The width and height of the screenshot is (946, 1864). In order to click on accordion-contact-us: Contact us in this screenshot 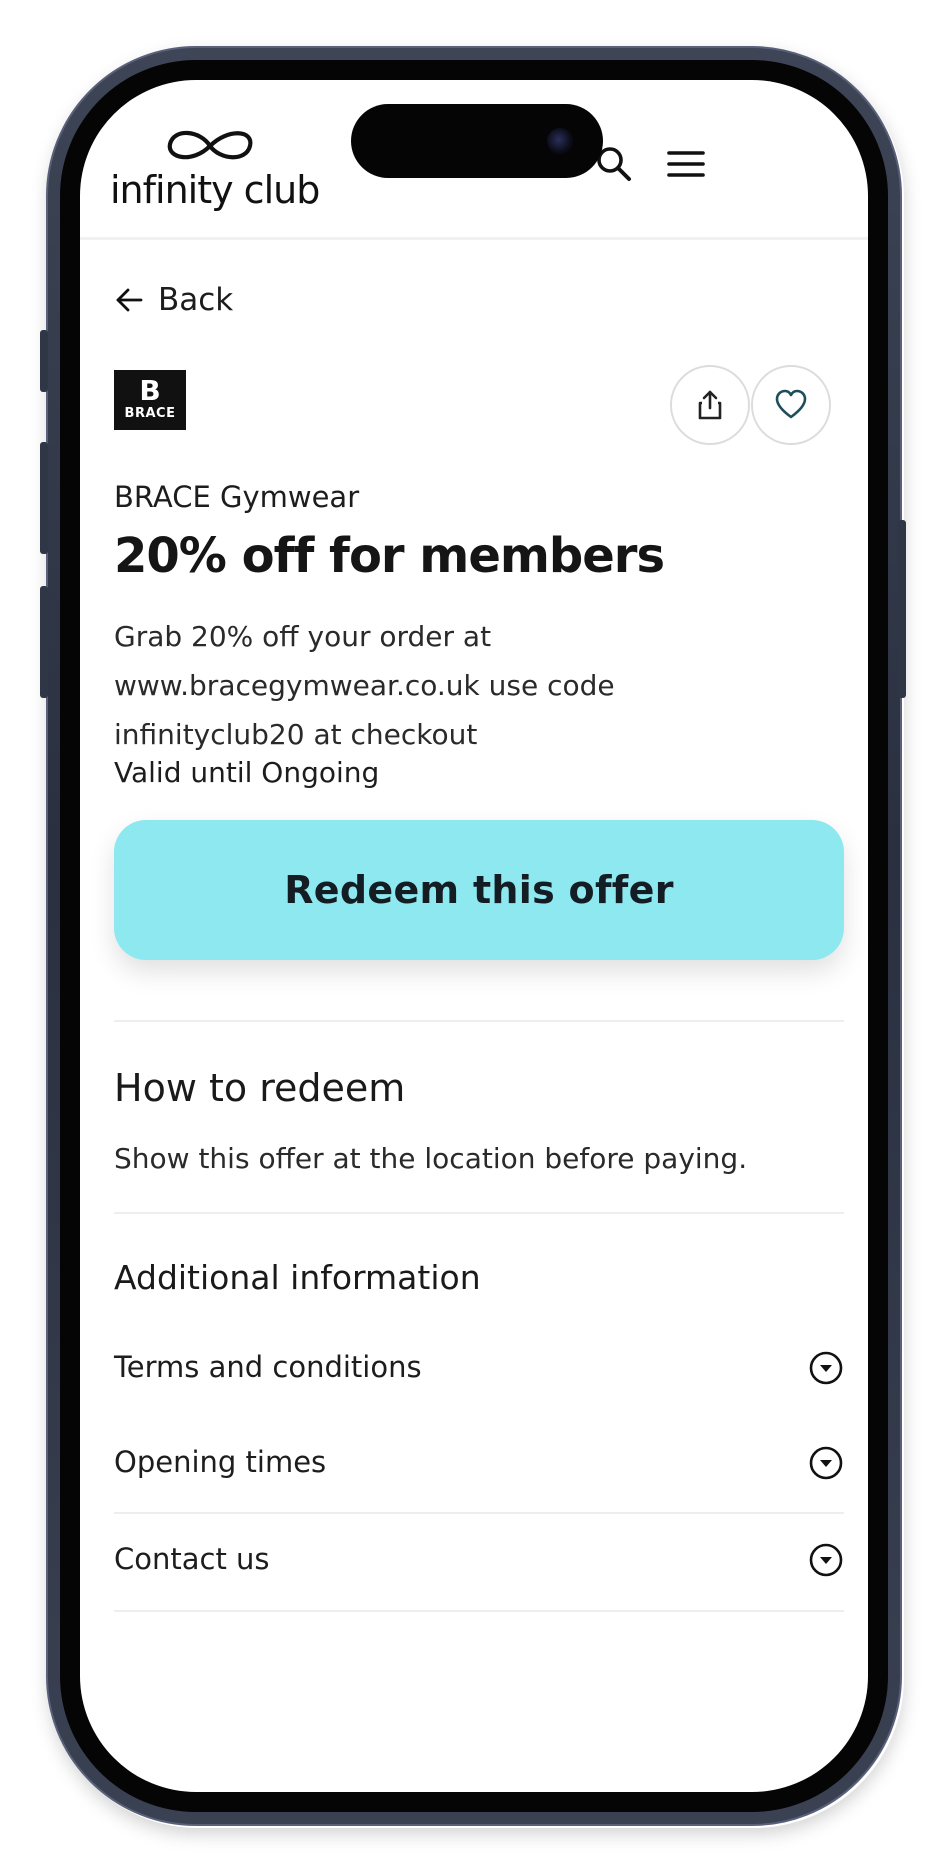, I will do `click(479, 1560)`.